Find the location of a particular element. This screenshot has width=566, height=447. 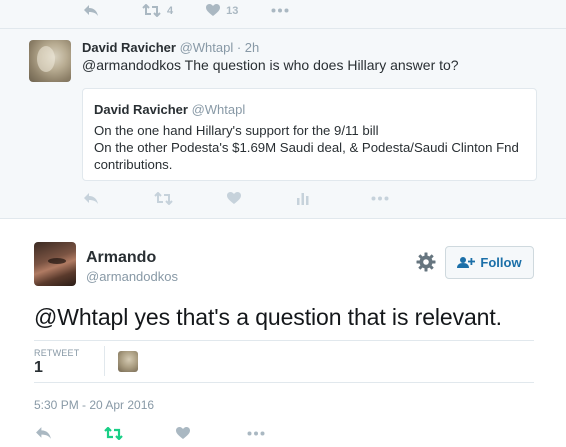

like-count: 13 is located at coordinates (232, 10).